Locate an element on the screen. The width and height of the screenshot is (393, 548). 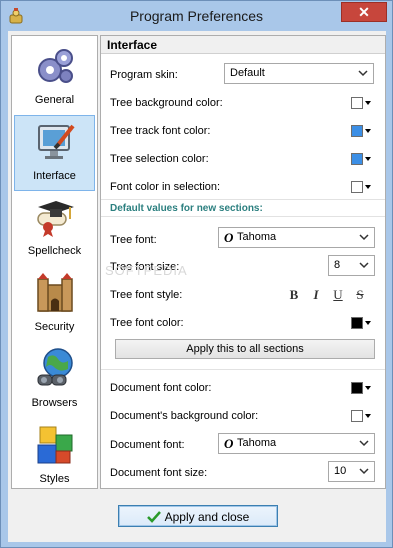
sidebar-item-general: General is located at coordinates (54, 78).